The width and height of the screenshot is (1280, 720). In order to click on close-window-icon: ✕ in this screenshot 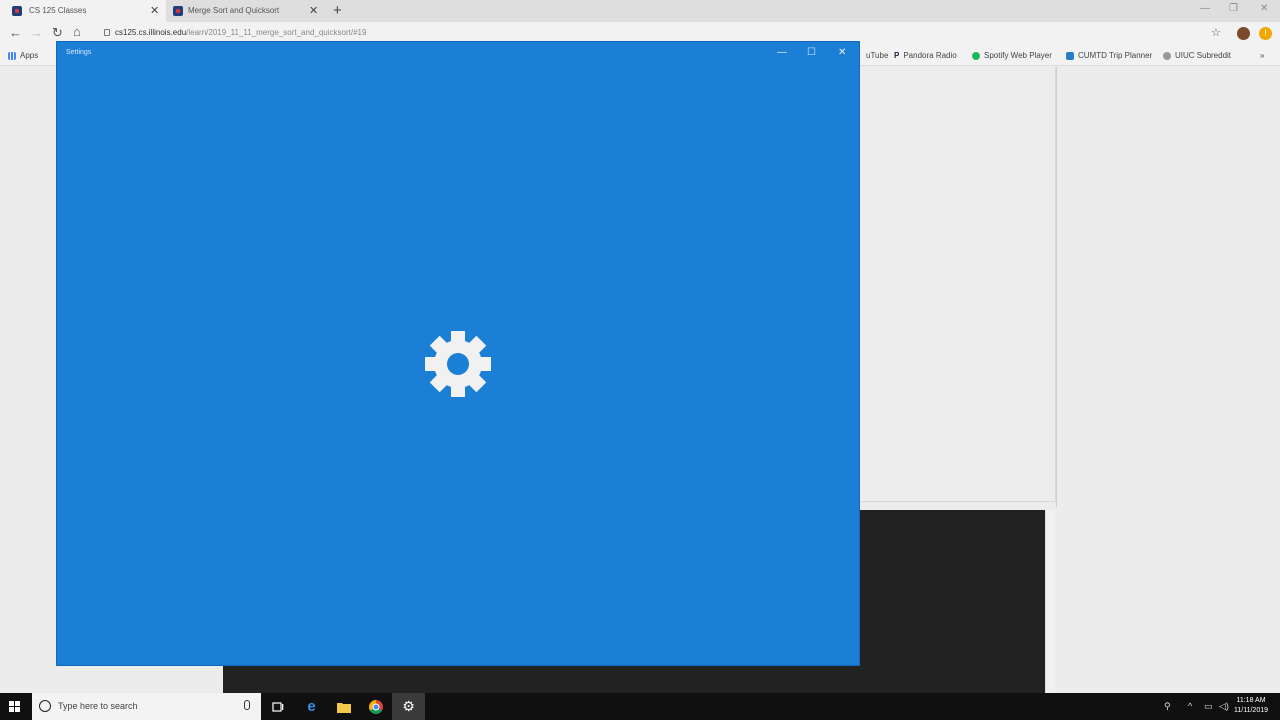, I will do `click(1264, 8)`.